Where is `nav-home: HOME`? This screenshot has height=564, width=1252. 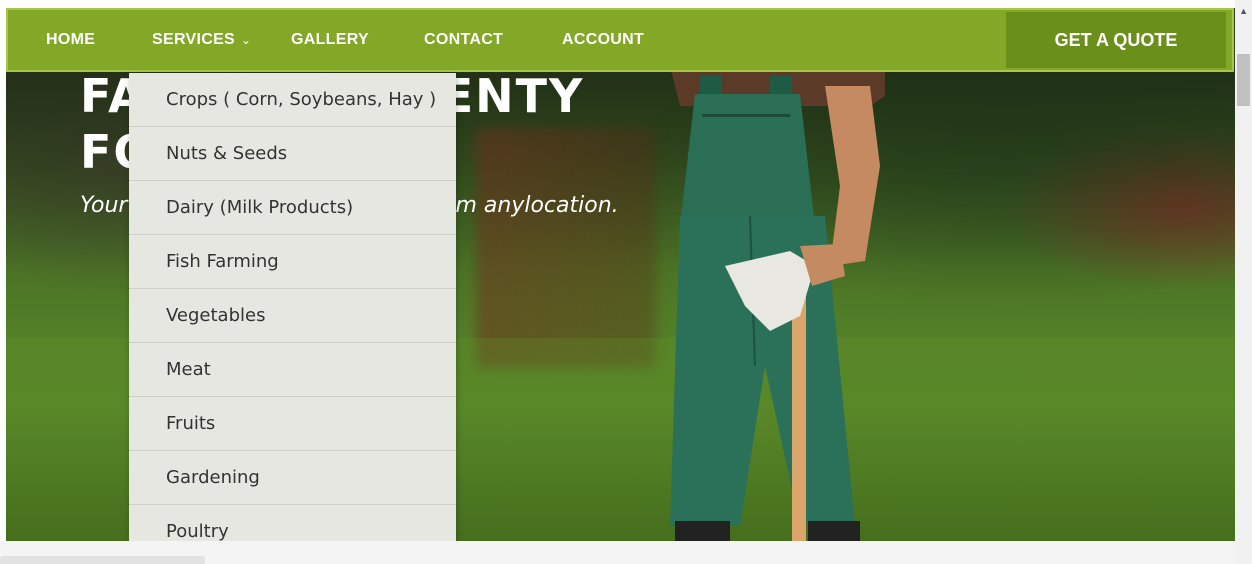 nav-home: HOME is located at coordinates (70, 40).